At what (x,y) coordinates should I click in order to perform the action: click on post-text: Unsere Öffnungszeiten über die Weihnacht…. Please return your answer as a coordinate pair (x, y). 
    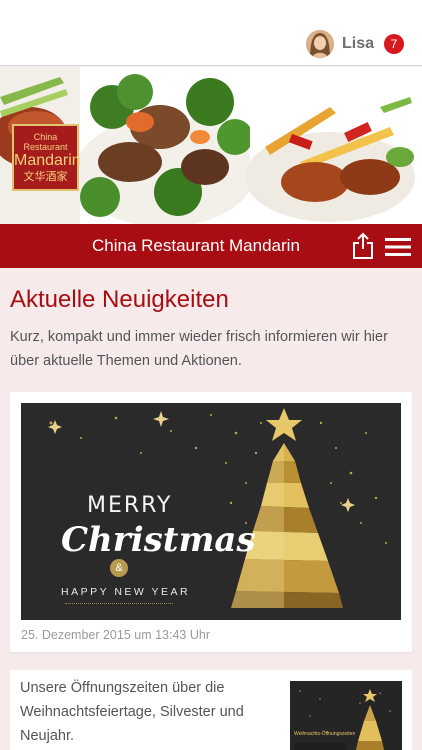
    Looking at the image, I should click on (132, 712).